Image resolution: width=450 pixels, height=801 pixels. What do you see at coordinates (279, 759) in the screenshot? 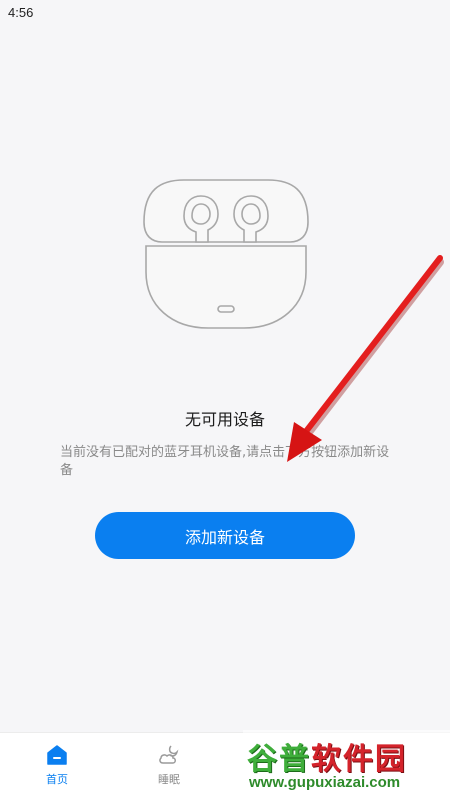
I see `watermark-title-part1: 谷普` at bounding box center [279, 759].